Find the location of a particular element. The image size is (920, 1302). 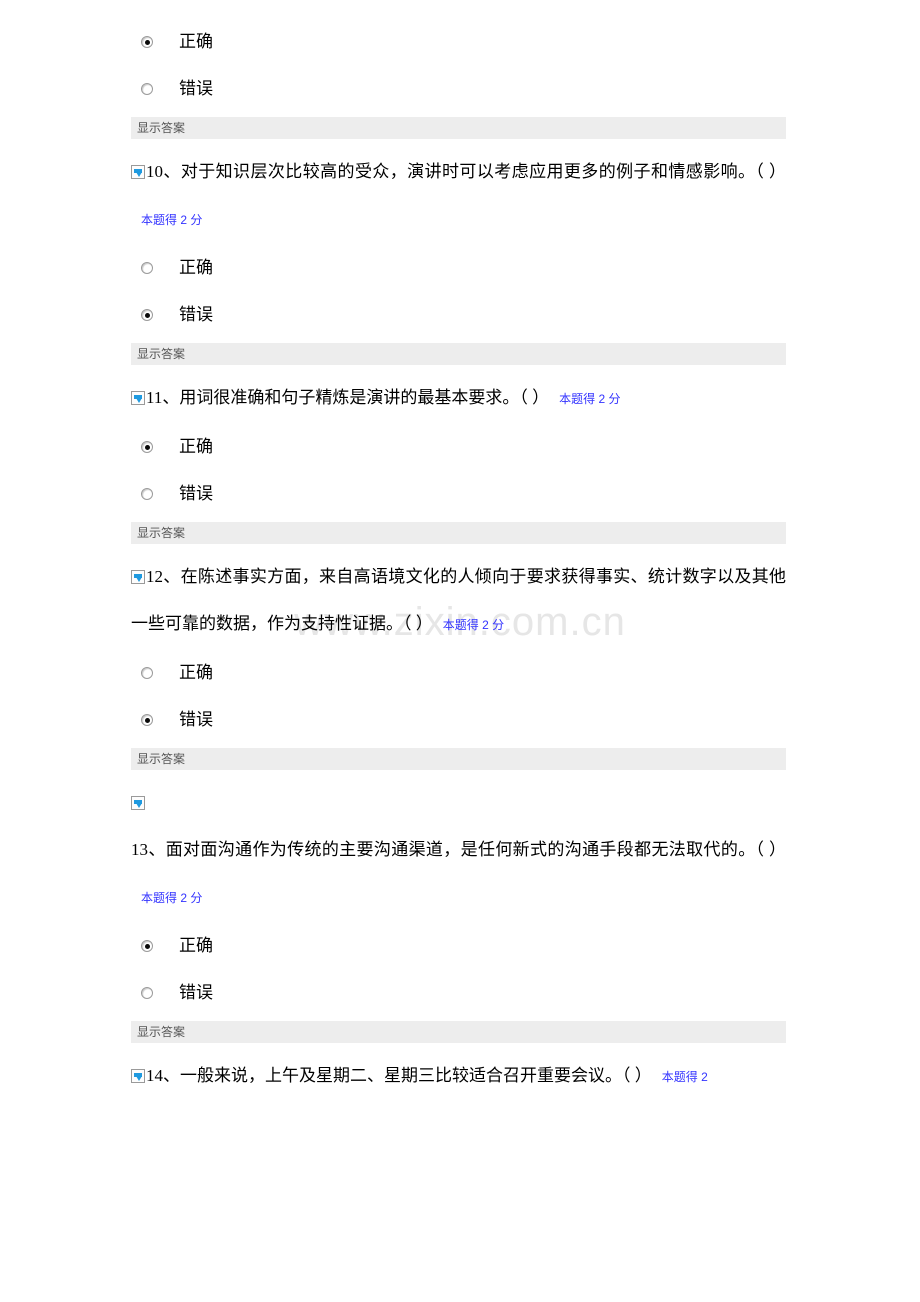

question-body: 13、面对面沟通作为传统的主要沟通渠道，是任何新式的沟通手段都无法取代的。（ ） is located at coordinates (458, 849).